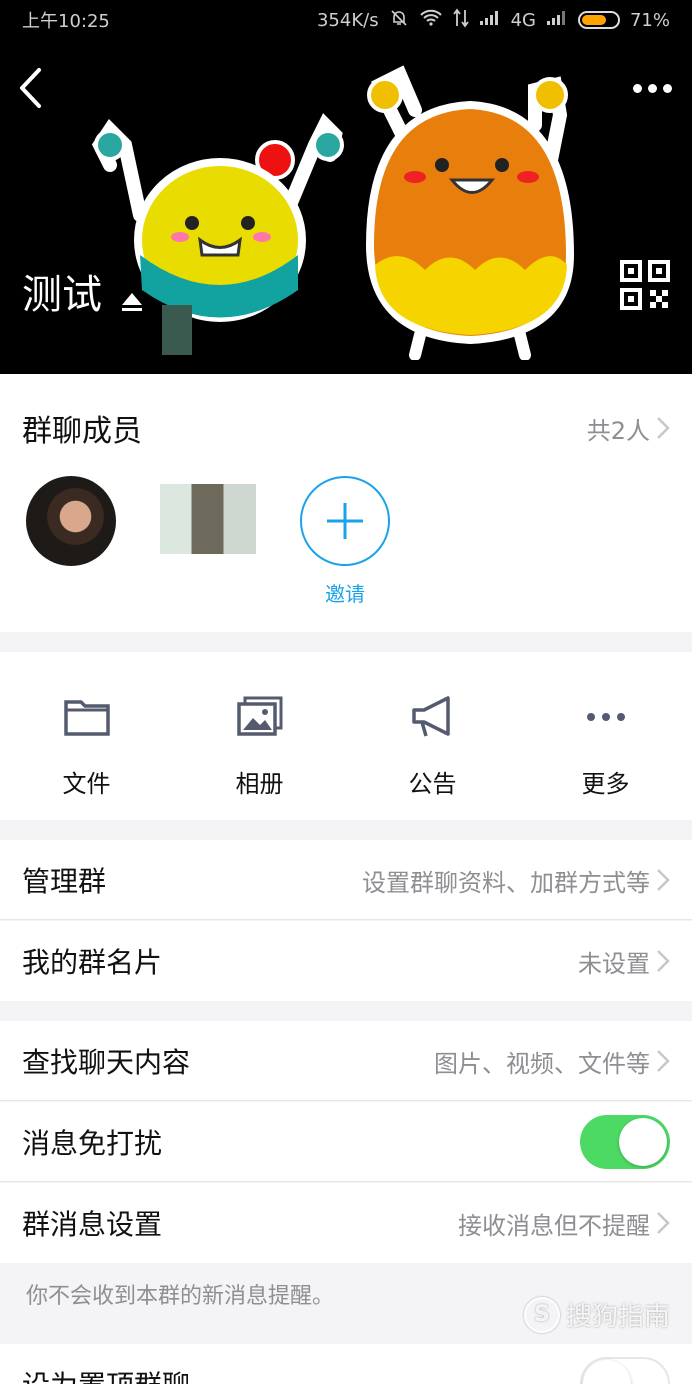 This screenshot has height=1384, width=692. I want to click on tool-files: 文件, so click(86, 736).